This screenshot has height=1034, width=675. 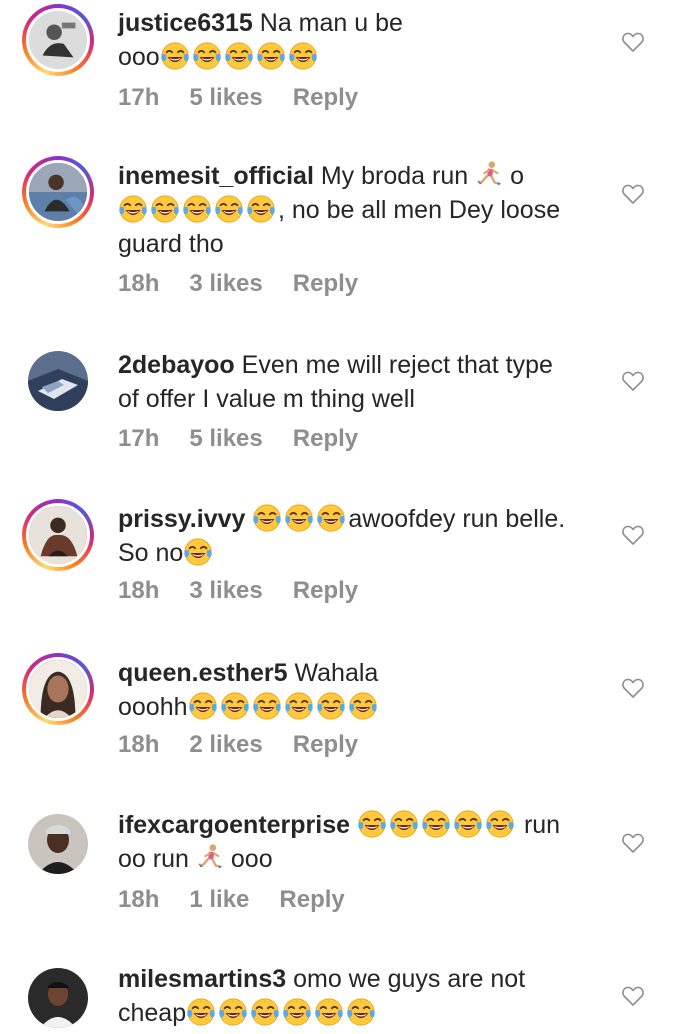 I want to click on comment-text: , no be all men Dey loose, so click(x=419, y=210).